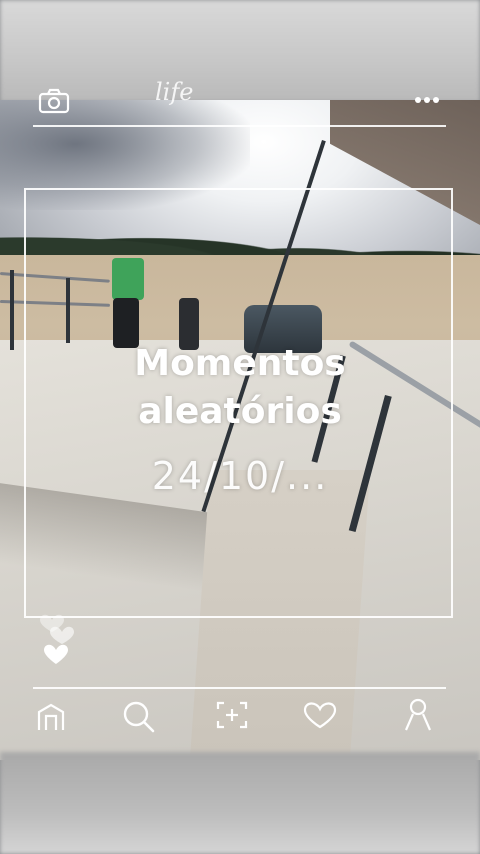 The height and width of the screenshot is (854, 480). I want to click on top-blur-area, so click(240, 51).